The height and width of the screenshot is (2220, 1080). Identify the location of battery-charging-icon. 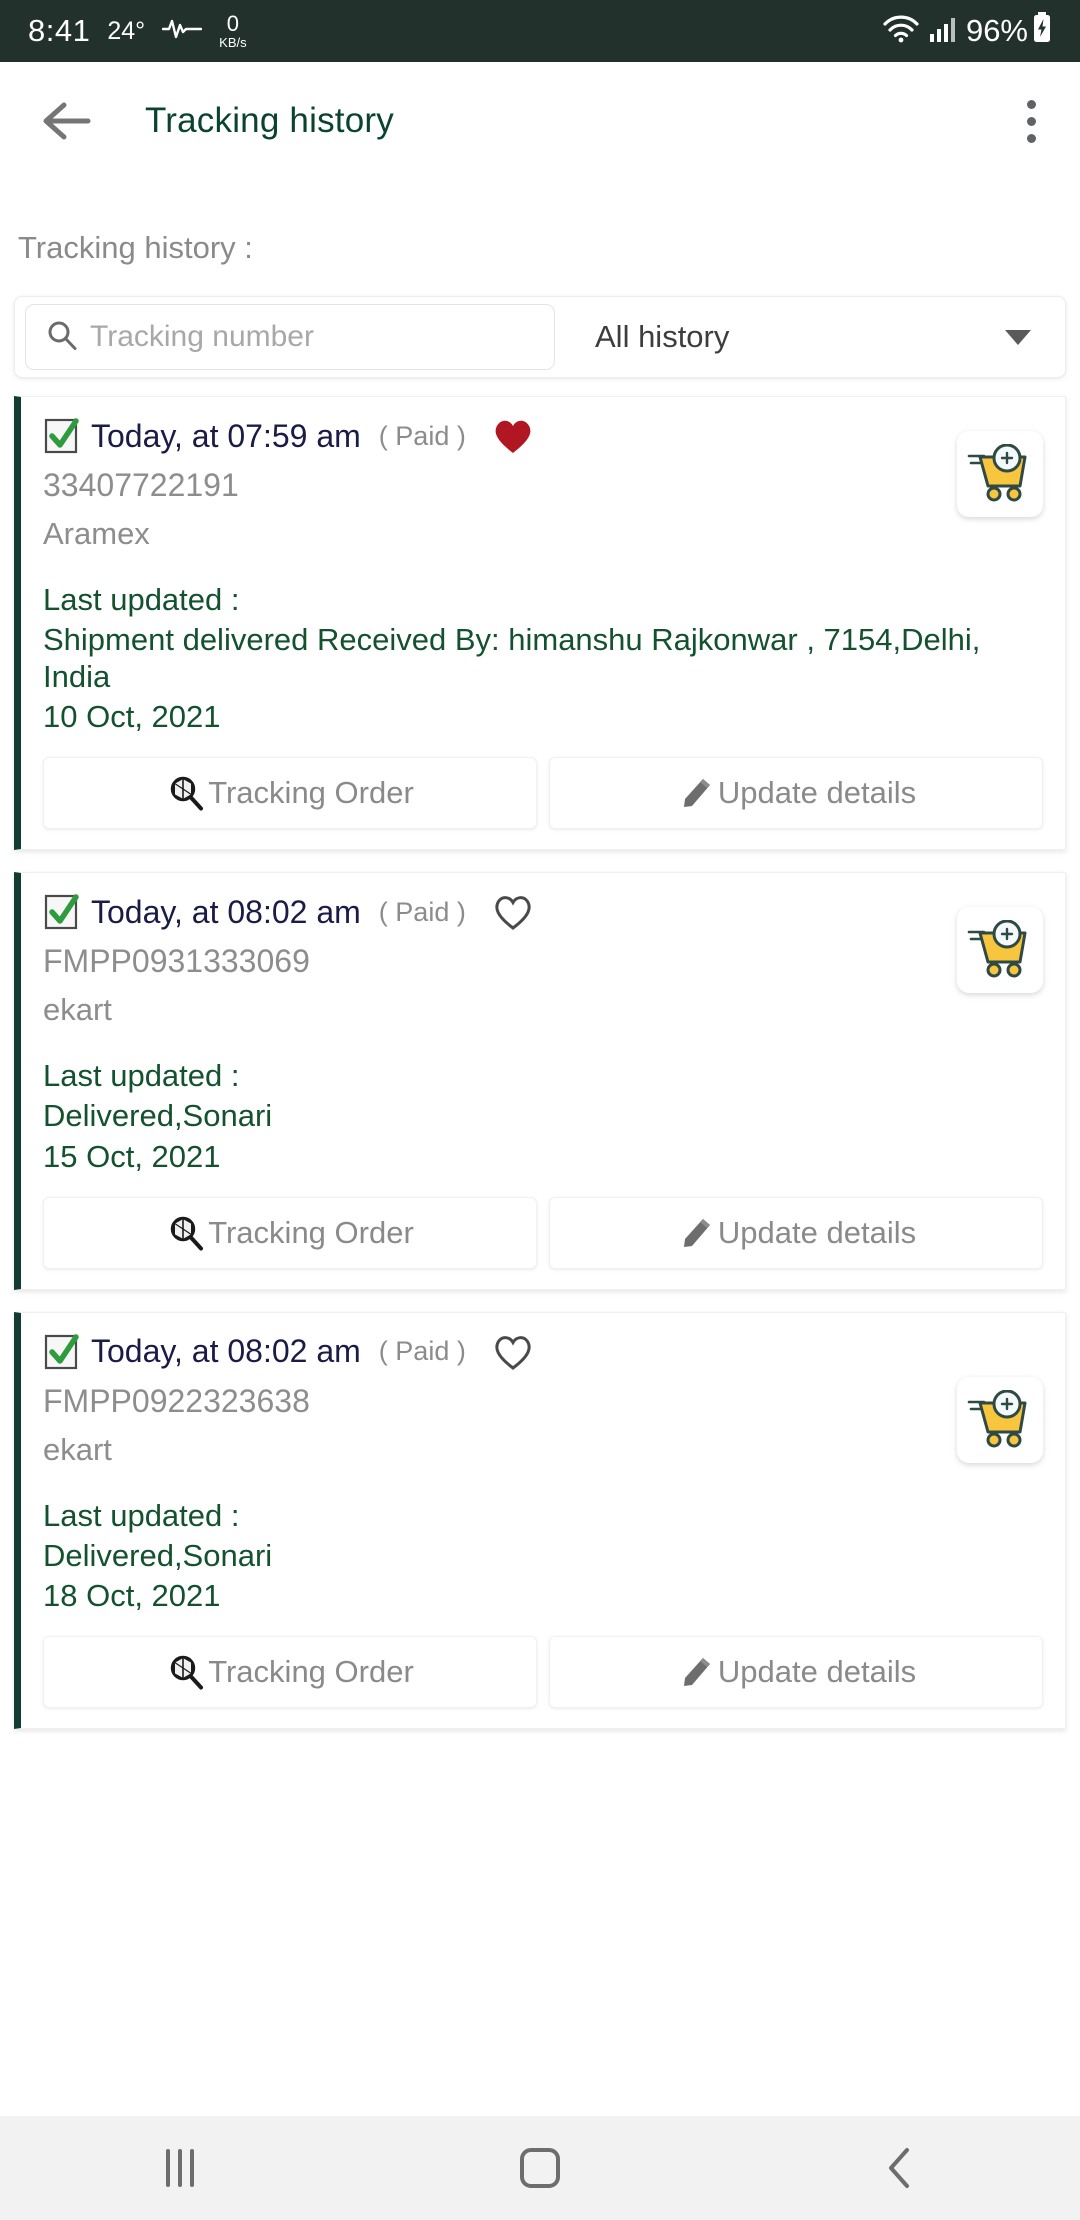
(1042, 31).